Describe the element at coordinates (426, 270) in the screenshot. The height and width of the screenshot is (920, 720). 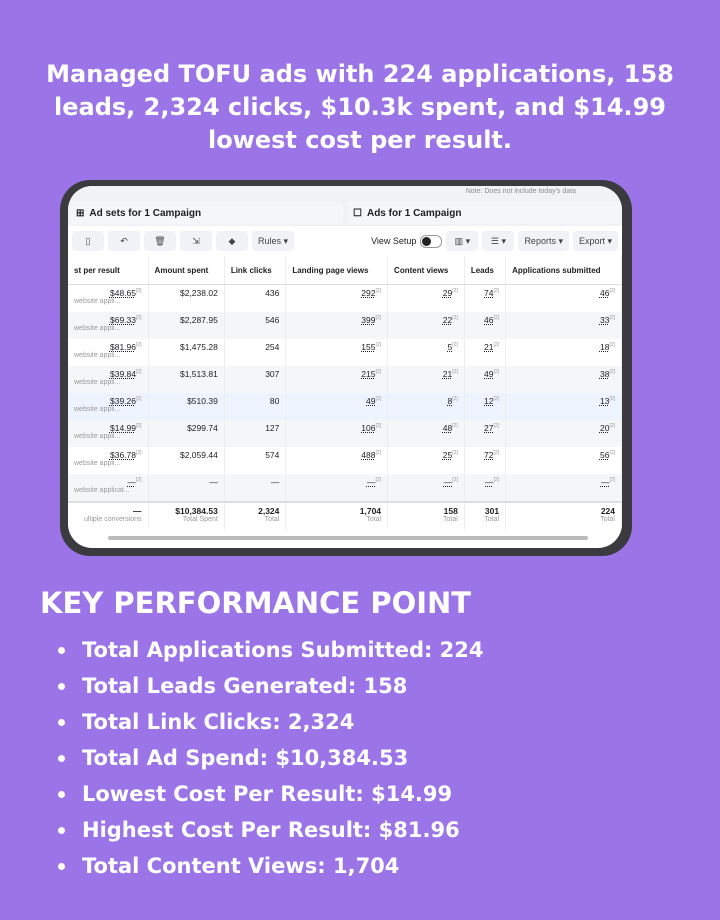
I see `column-header: Content views` at that location.